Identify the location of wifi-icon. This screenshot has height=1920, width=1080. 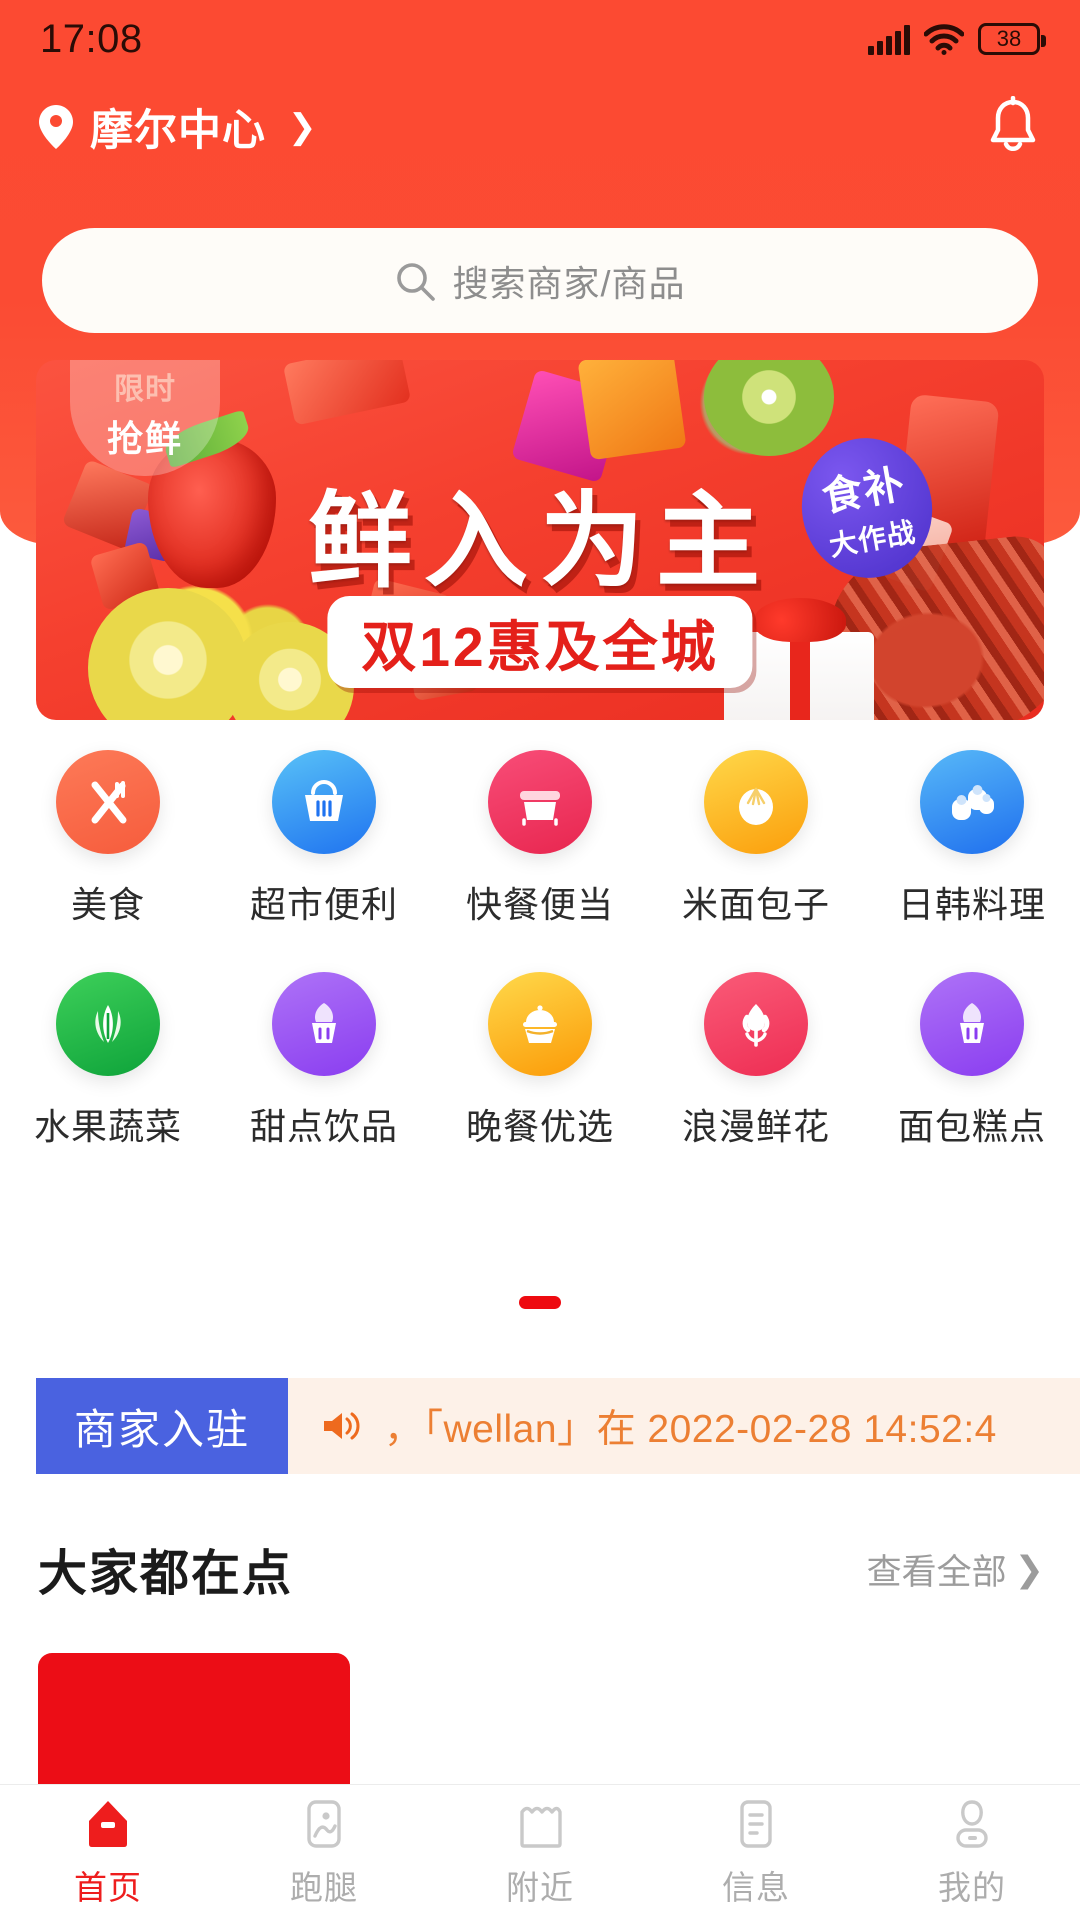
(944, 39).